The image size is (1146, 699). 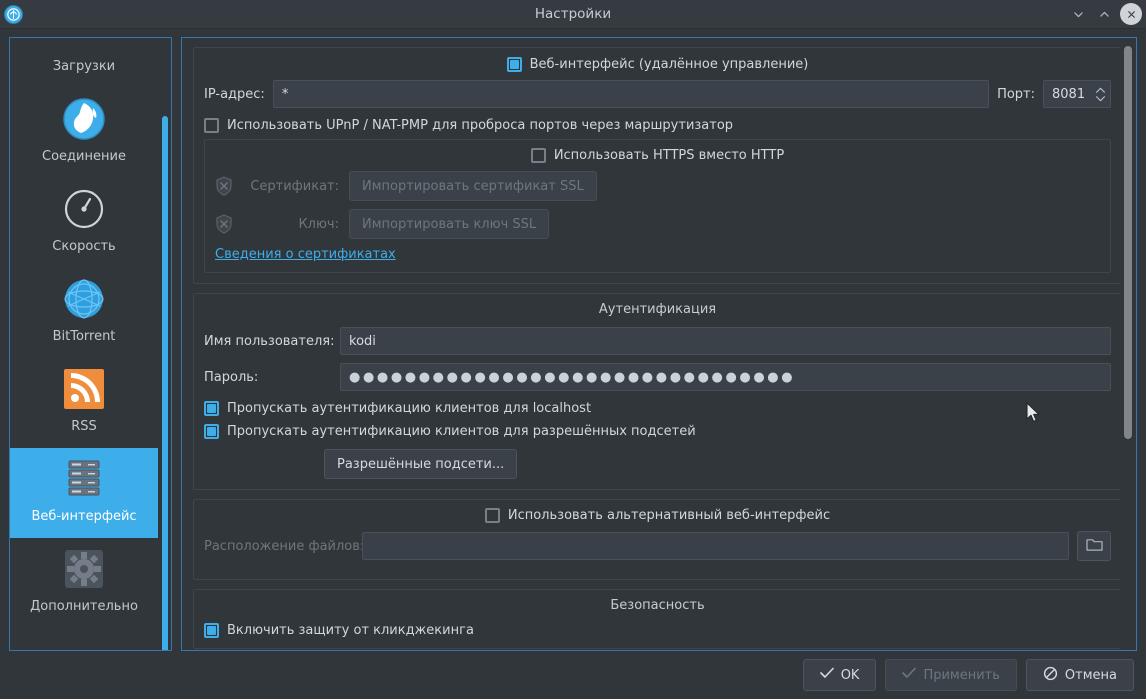 I want to click on bypass-localhost-checkbox, so click(x=211, y=408).